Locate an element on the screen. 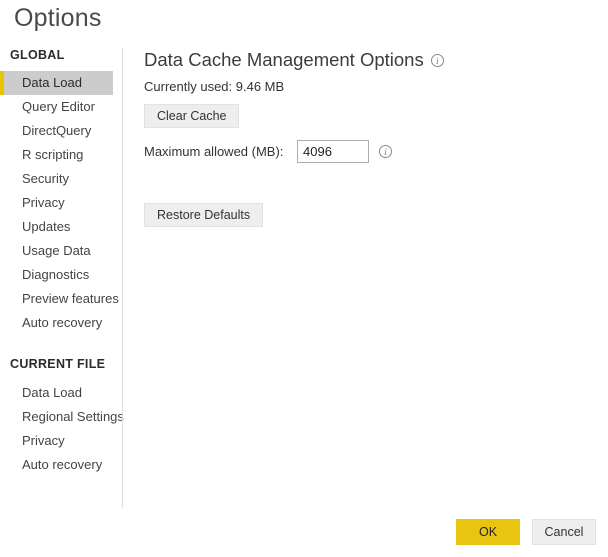 The width and height of the screenshot is (608, 557). sidebar-item-usage-data: Usage Data is located at coordinates (61, 251).